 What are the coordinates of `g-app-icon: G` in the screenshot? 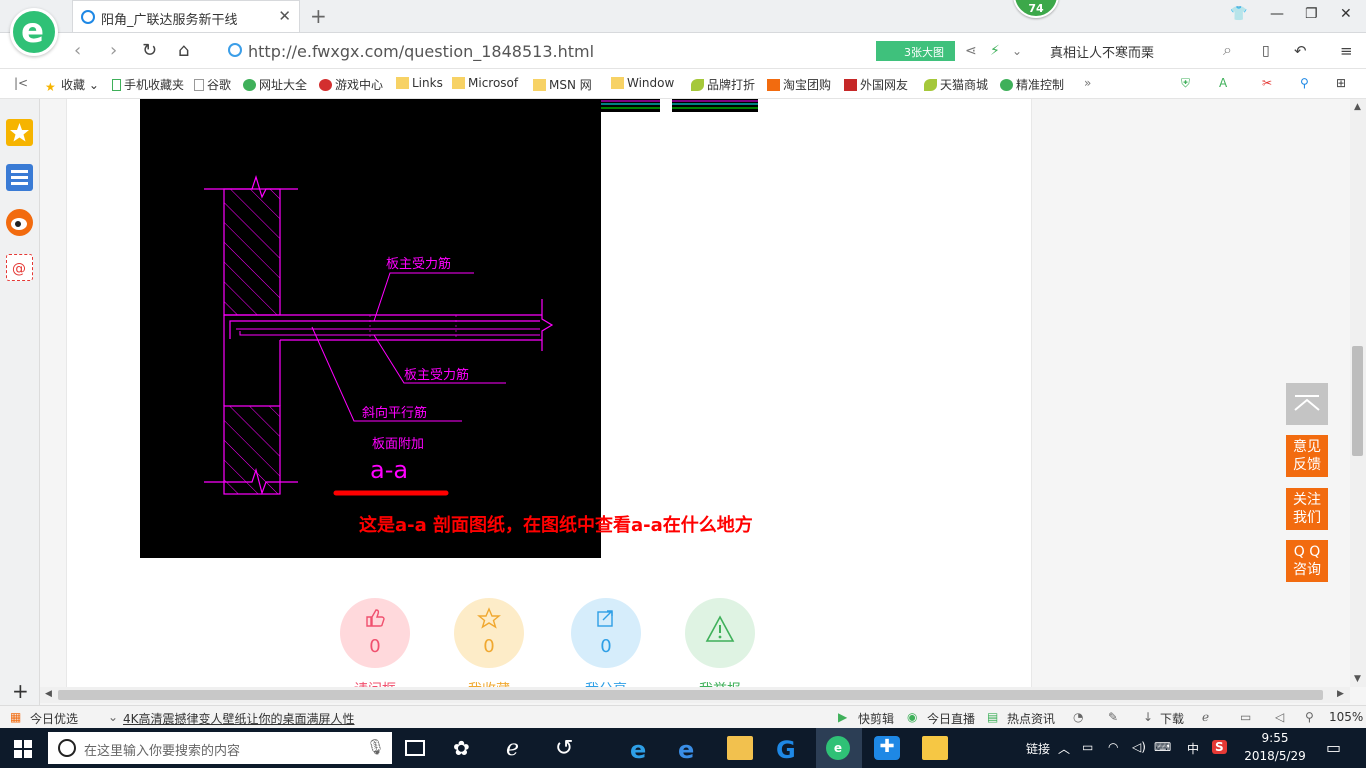 It's located at (789, 750).